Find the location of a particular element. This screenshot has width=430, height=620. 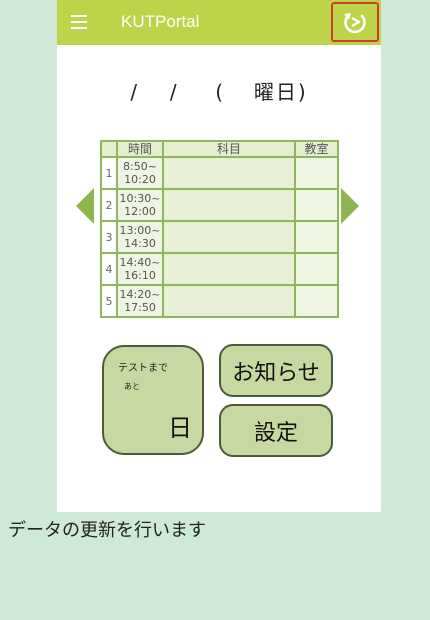

settings-button: 設定 is located at coordinates (276, 430).